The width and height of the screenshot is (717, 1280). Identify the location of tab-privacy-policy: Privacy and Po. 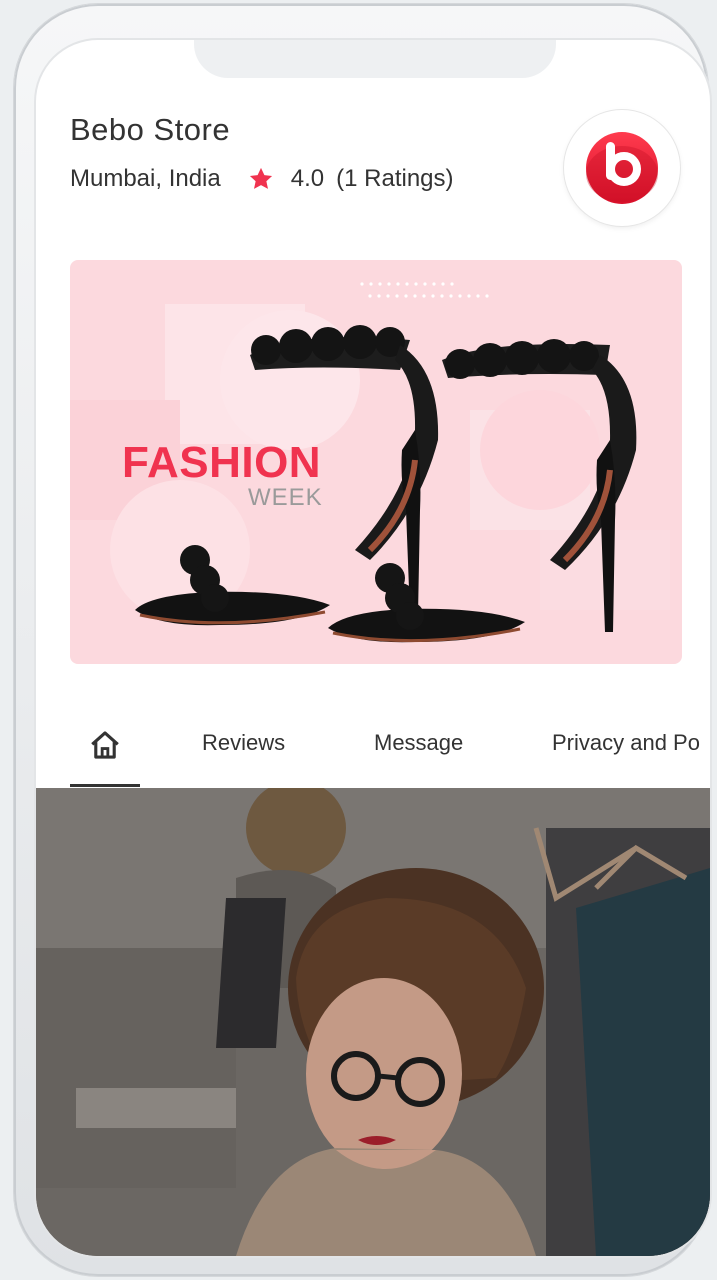
(626, 743).